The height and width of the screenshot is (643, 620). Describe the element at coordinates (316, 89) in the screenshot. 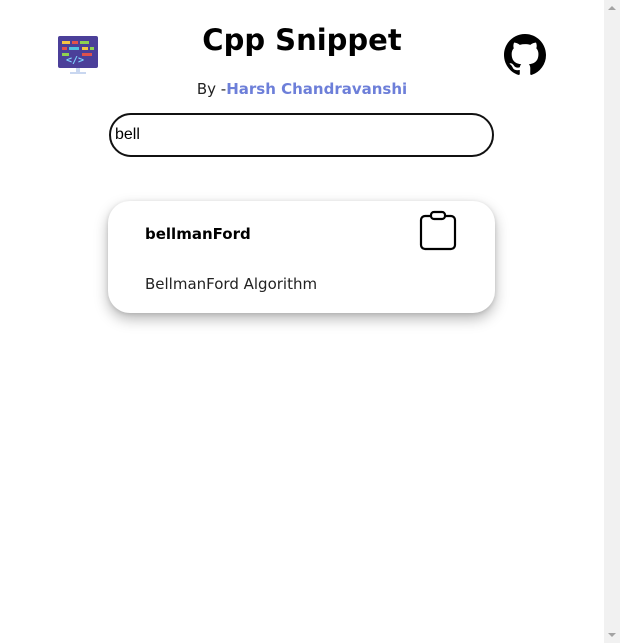

I see `author-link: Harsh Chandravanshi` at that location.